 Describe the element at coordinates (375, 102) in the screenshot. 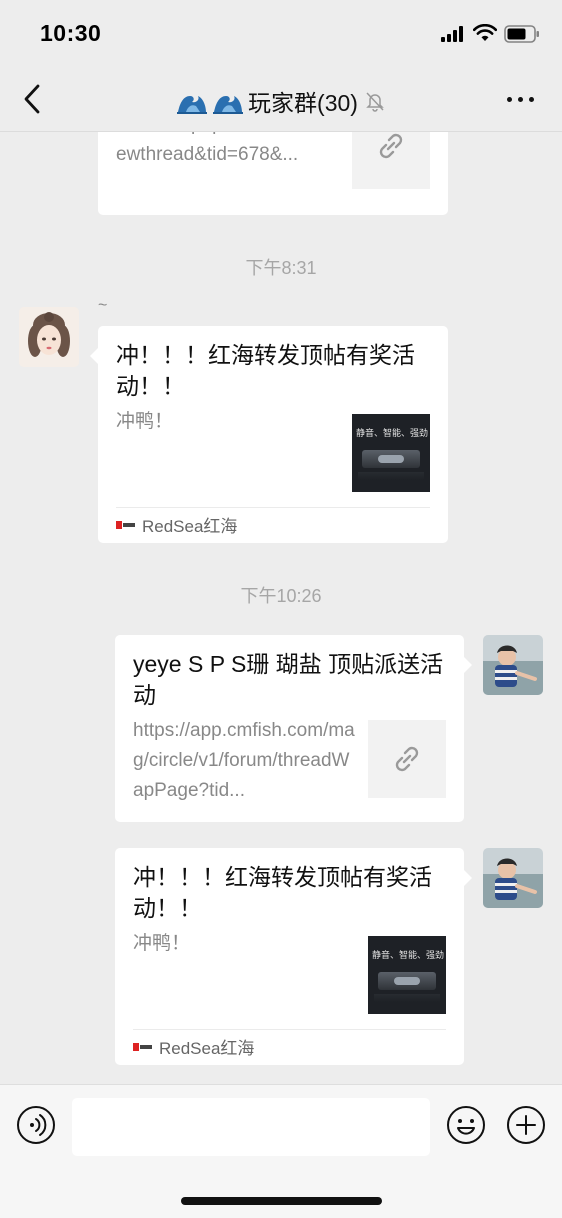

I see `bell-muted-icon` at that location.